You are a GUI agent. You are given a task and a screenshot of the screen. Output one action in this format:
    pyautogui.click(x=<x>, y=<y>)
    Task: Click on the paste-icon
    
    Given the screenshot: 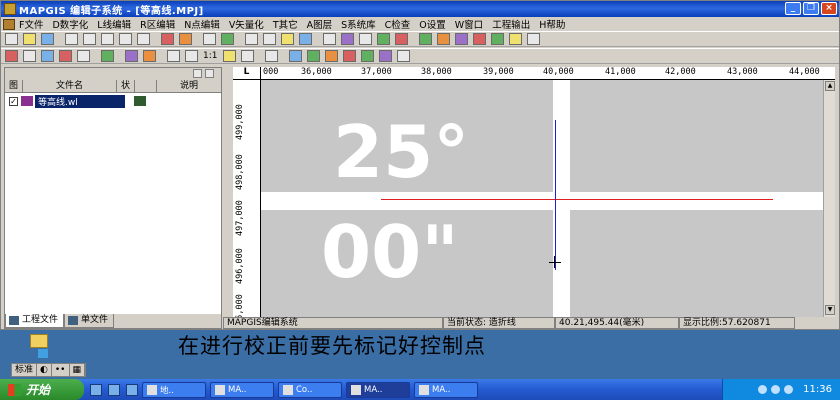 What is the action you would take?
    pyautogui.click(x=107, y=39)
    